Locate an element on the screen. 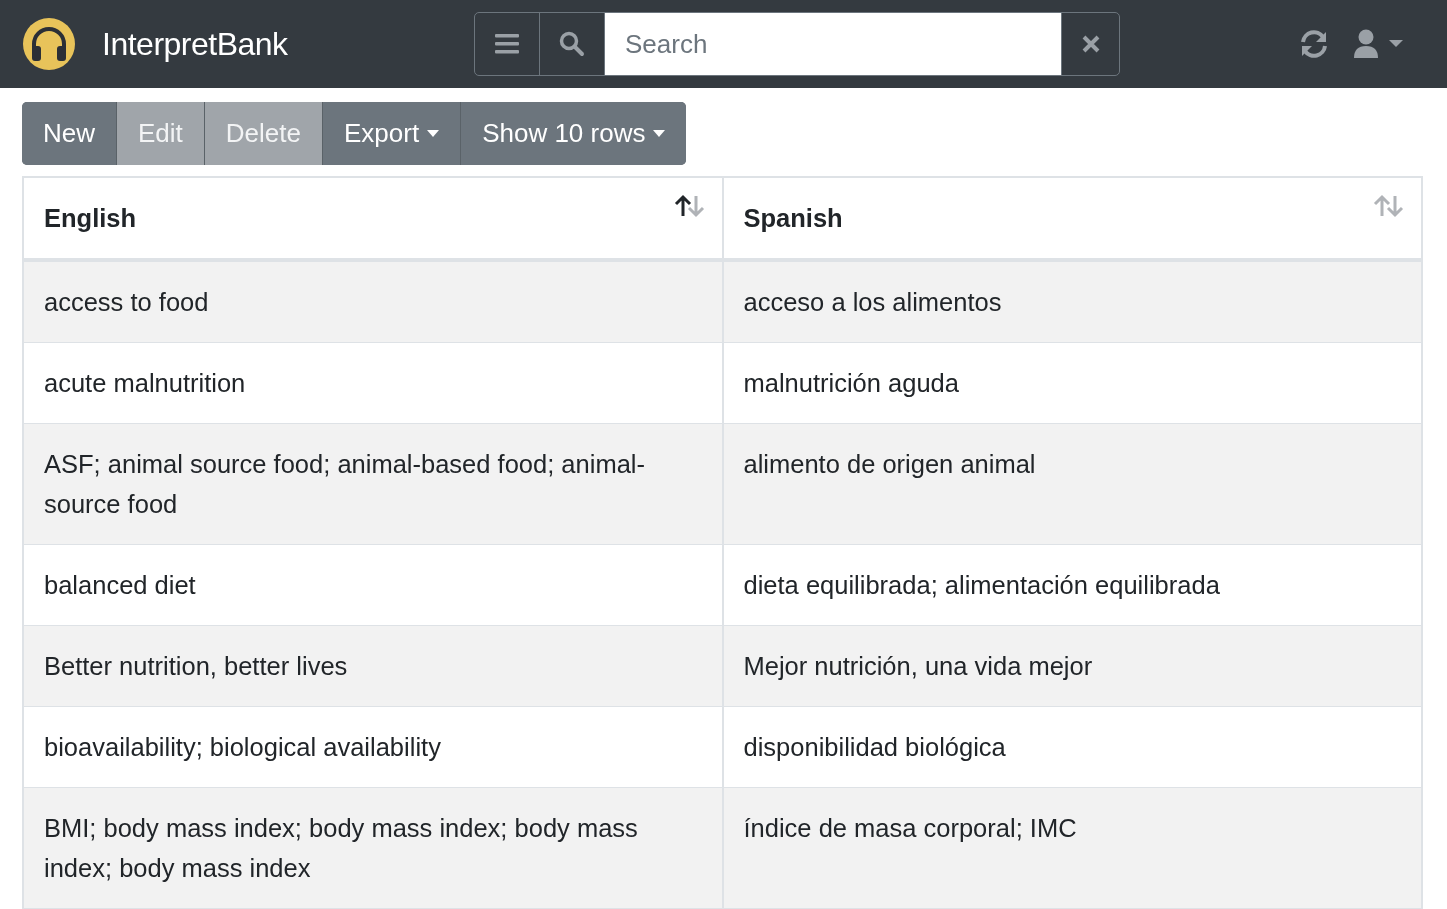  headphones-logo-icon is located at coordinates (49, 44).